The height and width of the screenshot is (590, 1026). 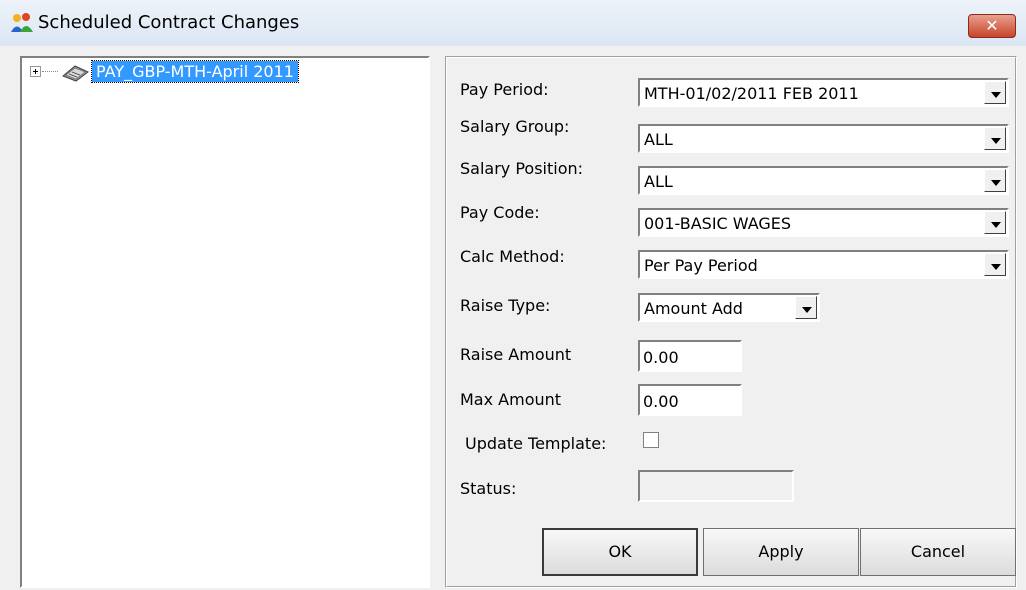 I want to click on raise-type-value: Amount Add, so click(x=693, y=308).